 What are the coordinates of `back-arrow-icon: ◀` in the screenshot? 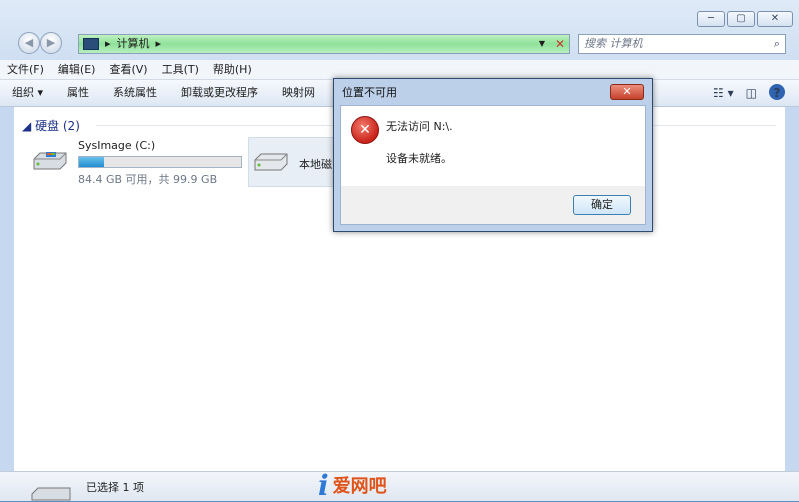 It's located at (29, 42).